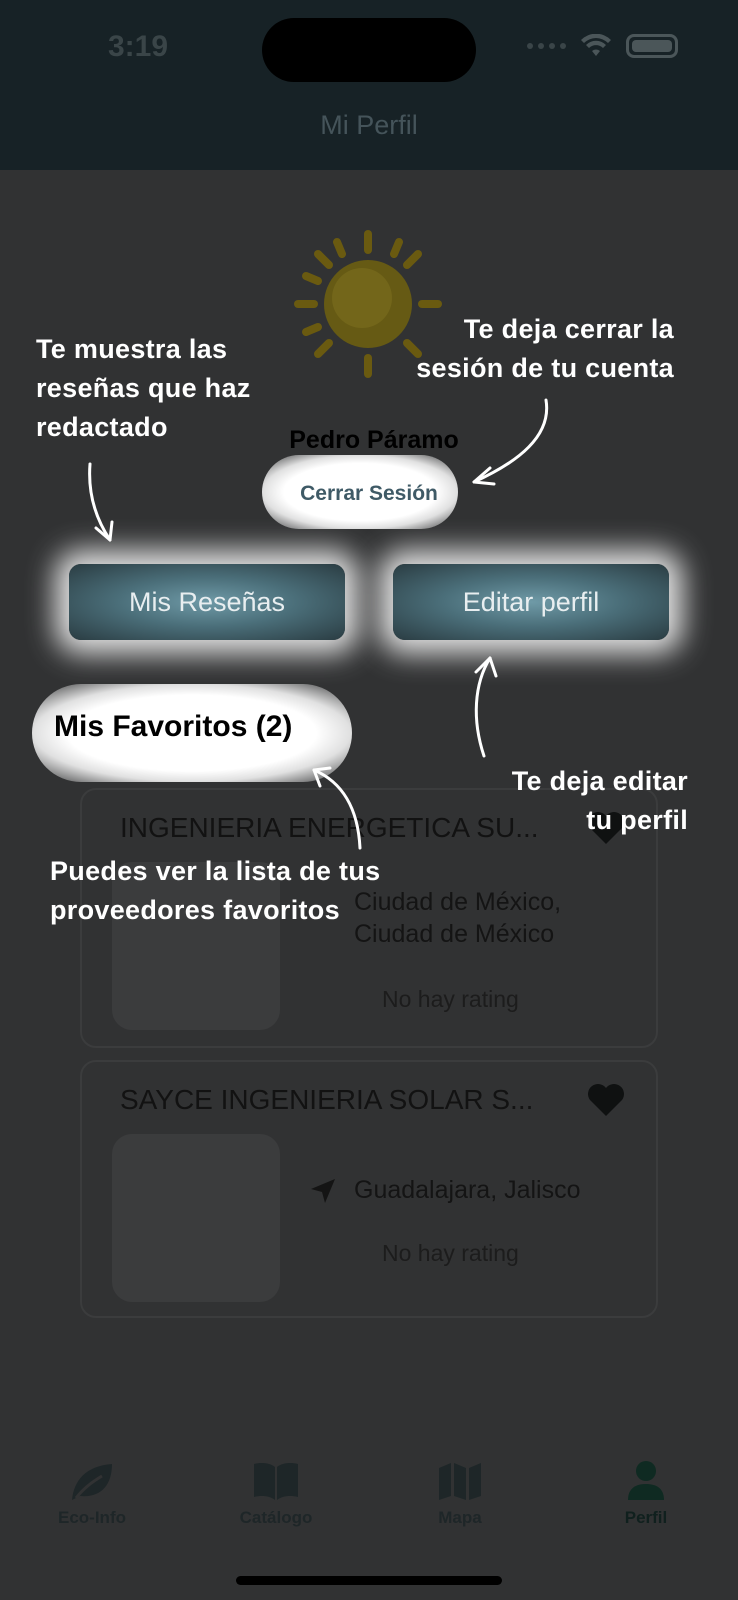  What do you see at coordinates (102, 427) in the screenshot?
I see `annotation-line: redactado` at bounding box center [102, 427].